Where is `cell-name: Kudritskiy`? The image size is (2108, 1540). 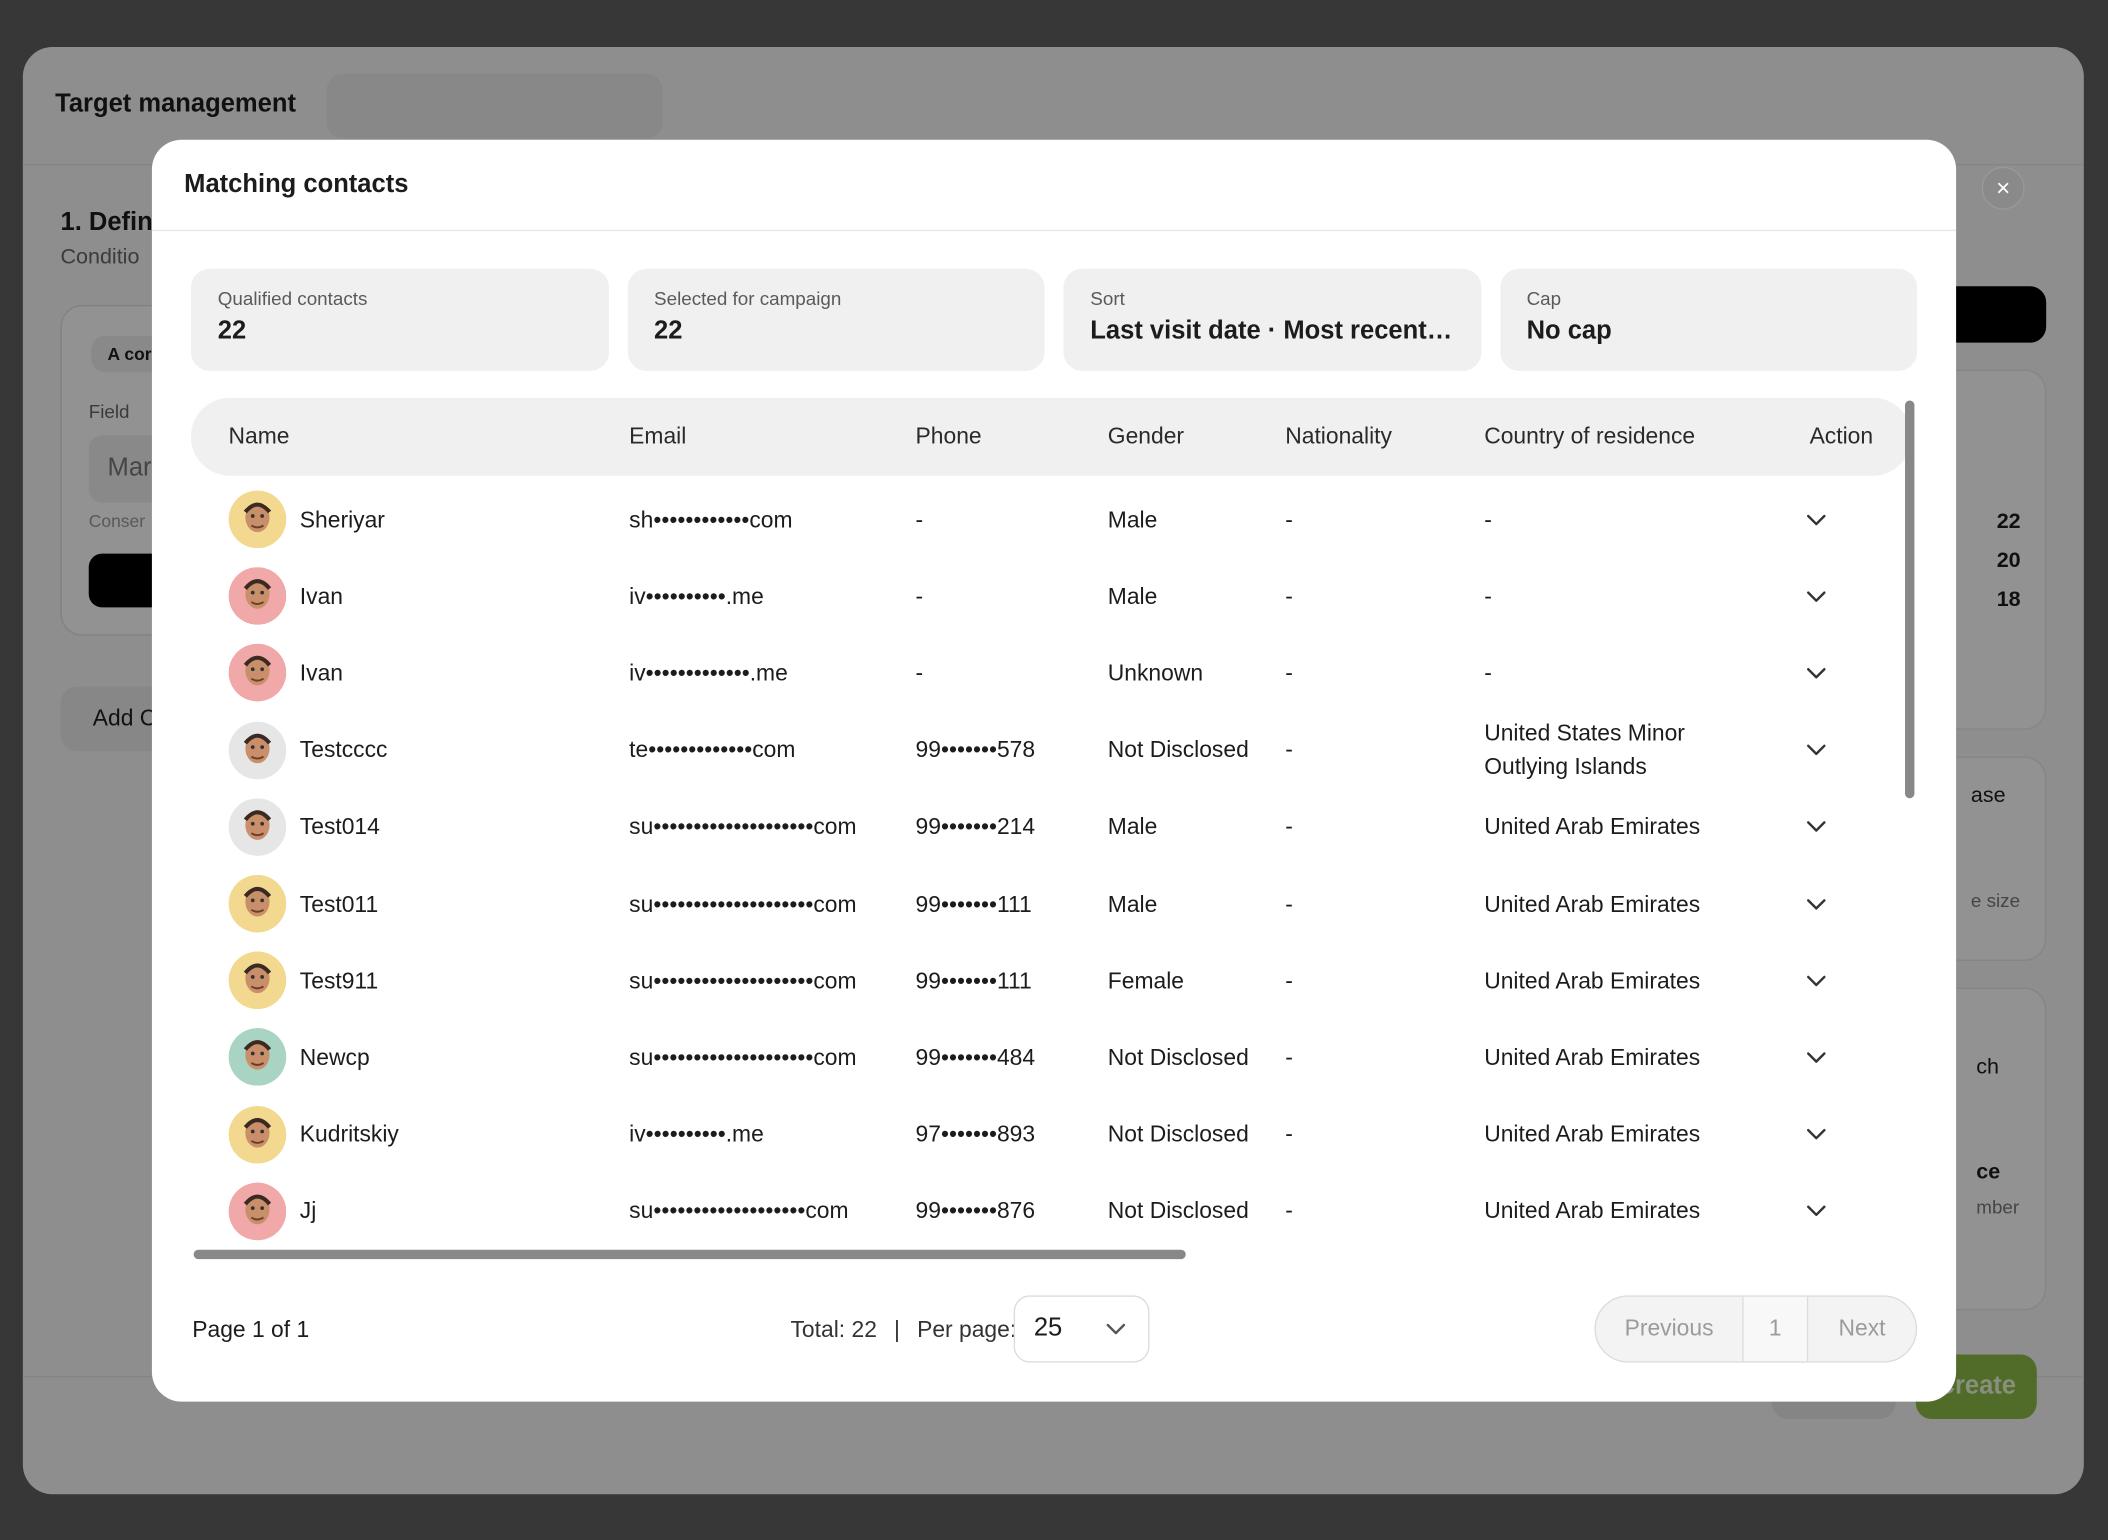 cell-name: Kudritskiy is located at coordinates (434, 1134).